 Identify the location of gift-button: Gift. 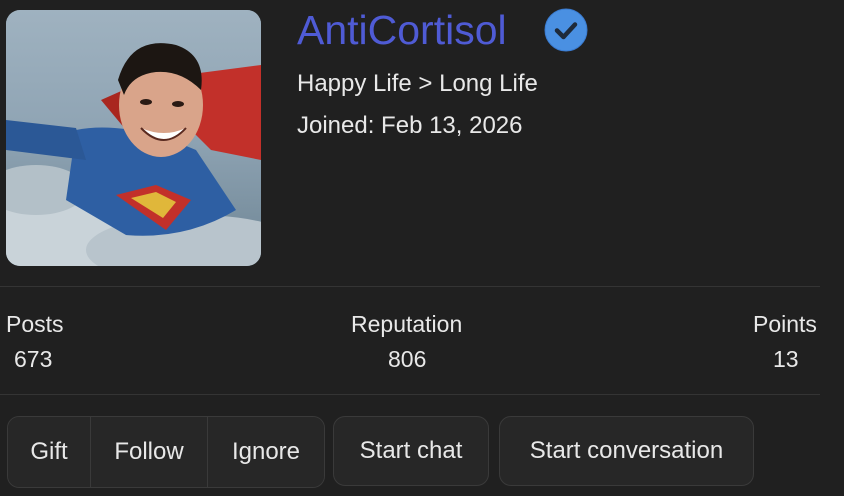
(49, 452).